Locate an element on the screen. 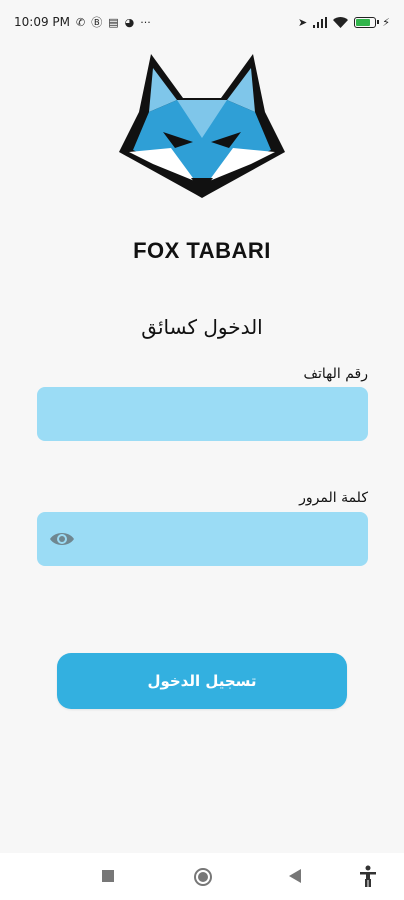 This screenshot has height=900, width=404. whatsapp-icon: ✆ is located at coordinates (81, 22).